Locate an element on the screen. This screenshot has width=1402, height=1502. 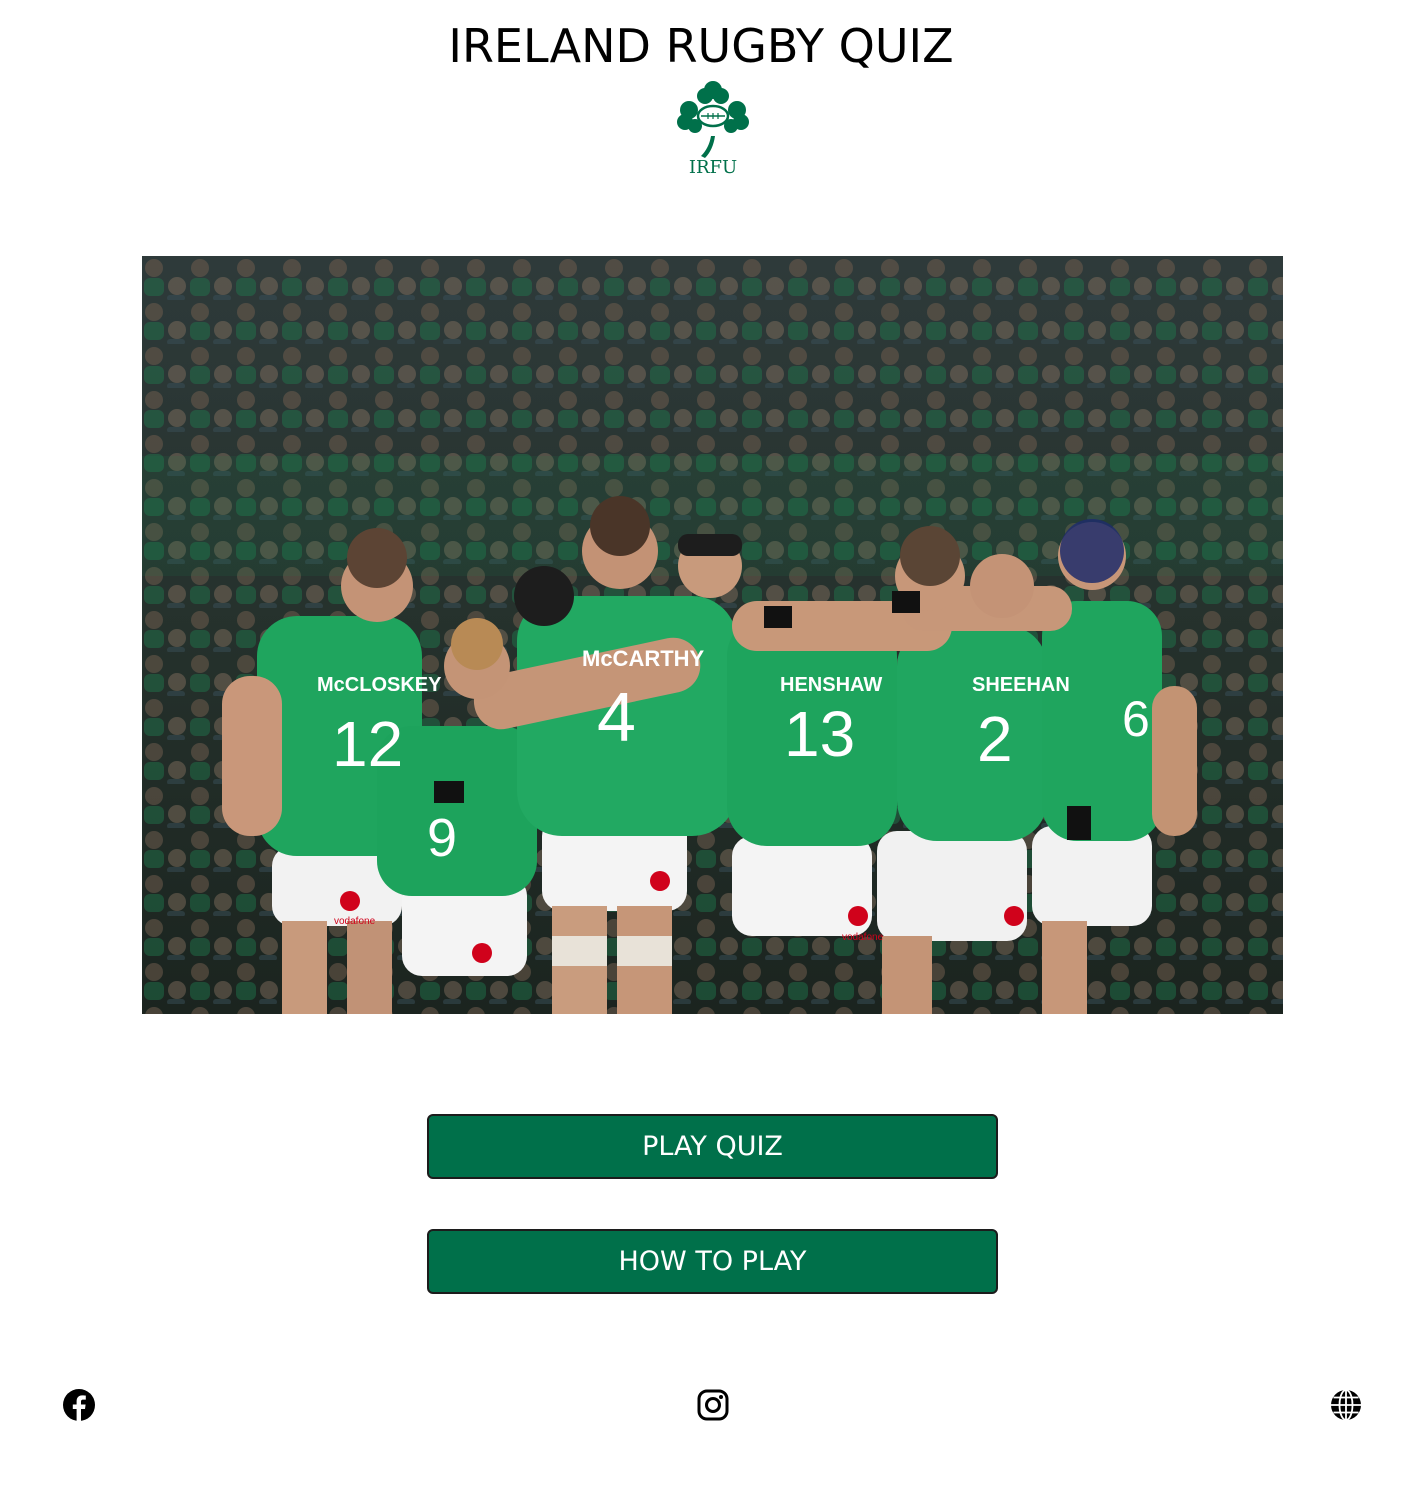
jersey-number: 9 is located at coordinates (442, 838).